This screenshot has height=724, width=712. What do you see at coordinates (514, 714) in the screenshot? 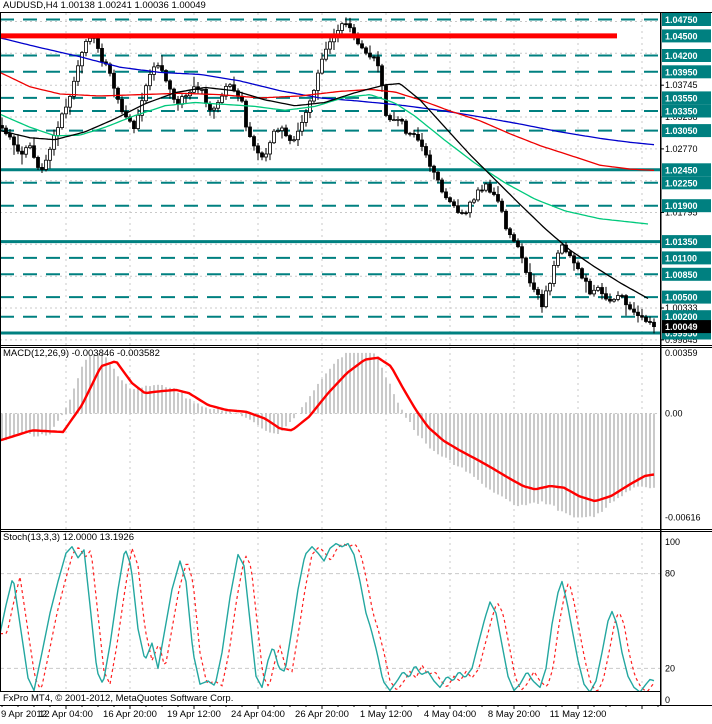
I see `time-label: 8 May 20:00` at bounding box center [514, 714].